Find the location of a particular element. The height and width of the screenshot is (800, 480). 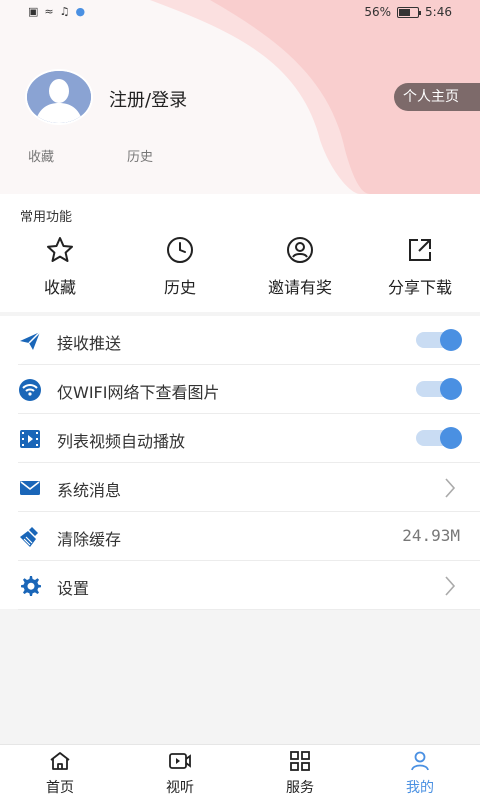

push-toggle is located at coordinates (439, 340).